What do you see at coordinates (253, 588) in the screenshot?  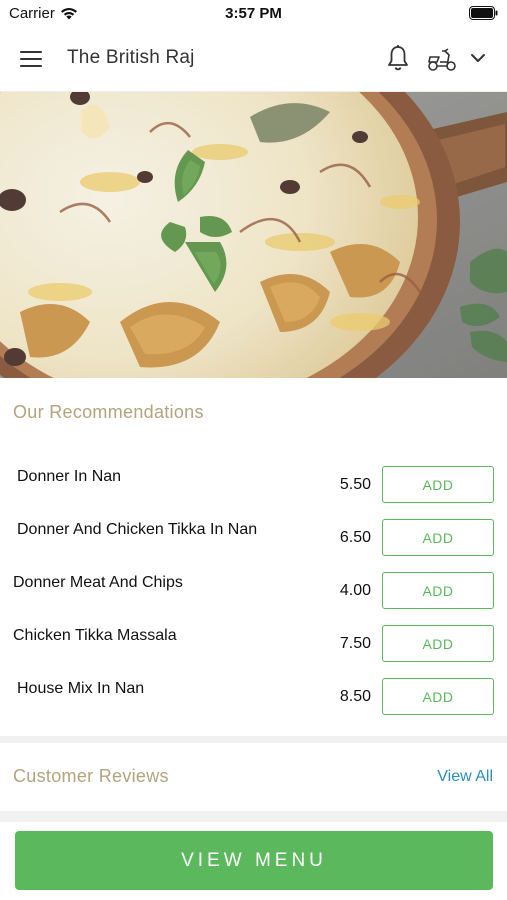 I see `menu-item-row: Donner Meat And Chips 4.00 ADD` at bounding box center [253, 588].